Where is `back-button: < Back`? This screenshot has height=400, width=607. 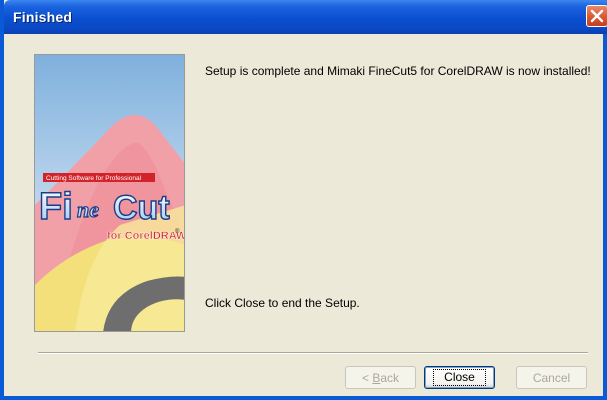
back-button: < Back is located at coordinates (380, 377).